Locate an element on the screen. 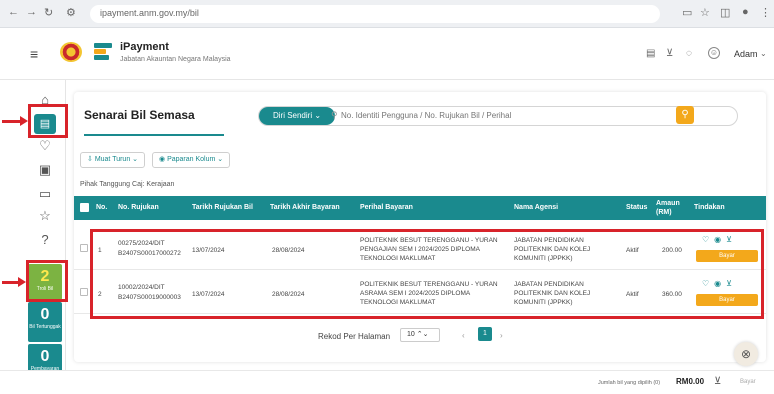 This screenshot has height=394, width=774. column-view-button: ◉ Paparan Kolum ⌄ is located at coordinates (191, 160).